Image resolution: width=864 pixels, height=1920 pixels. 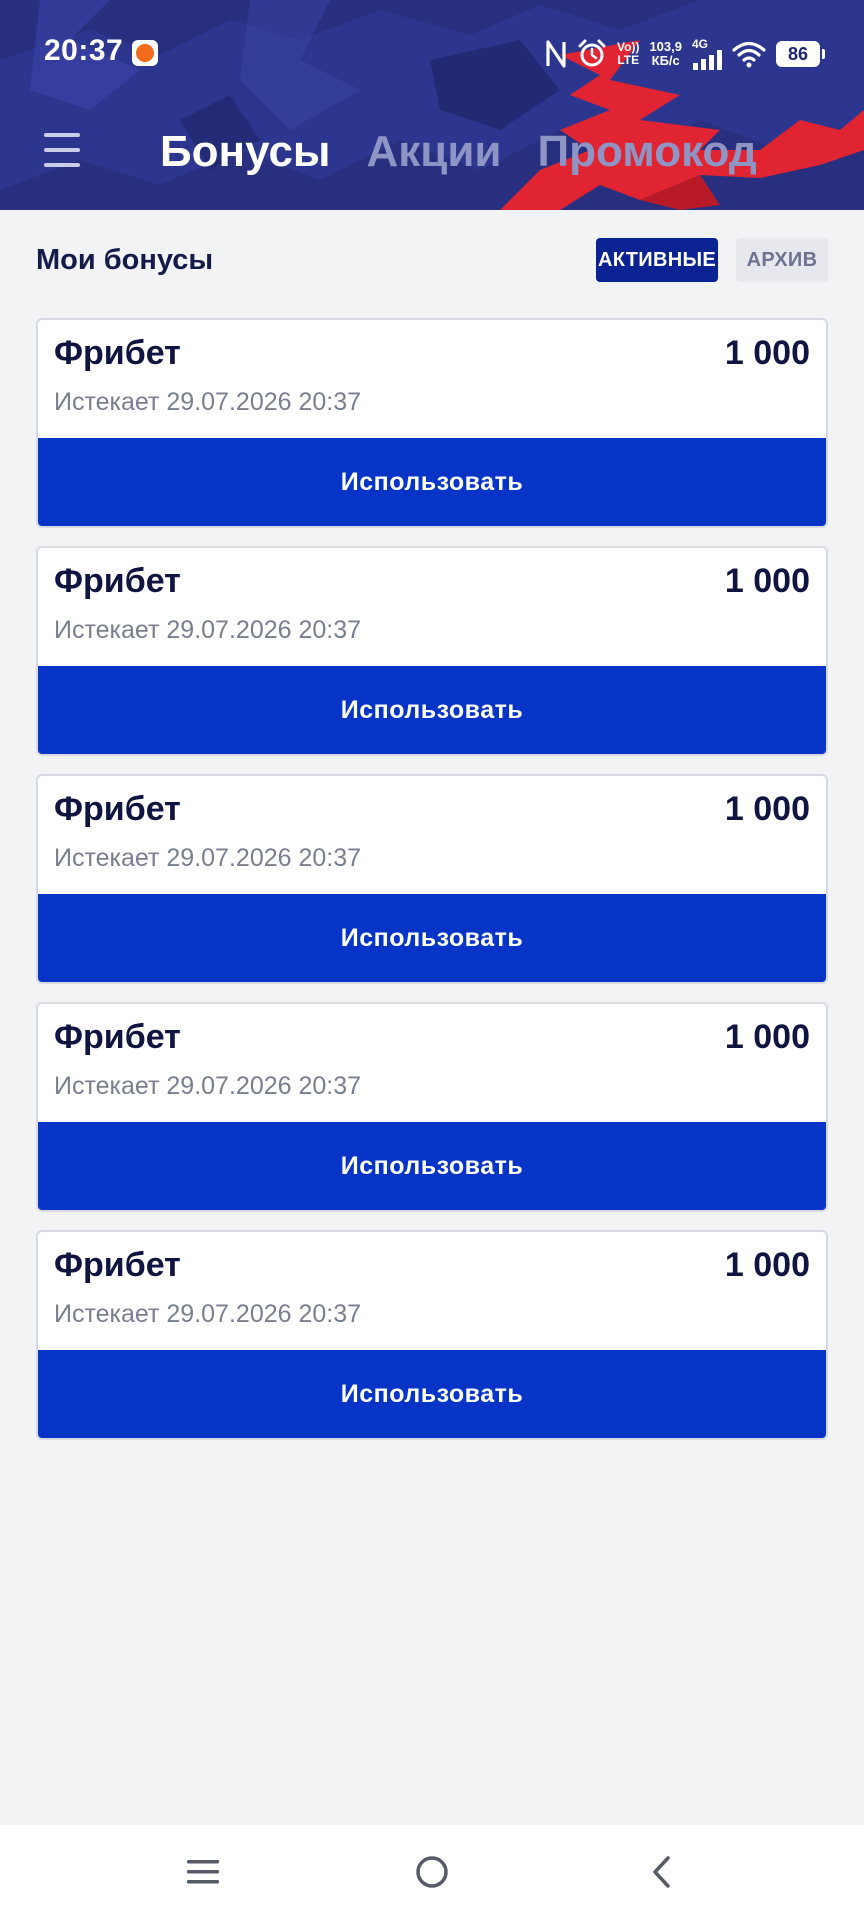 I want to click on recents-icon, so click(x=203, y=1872).